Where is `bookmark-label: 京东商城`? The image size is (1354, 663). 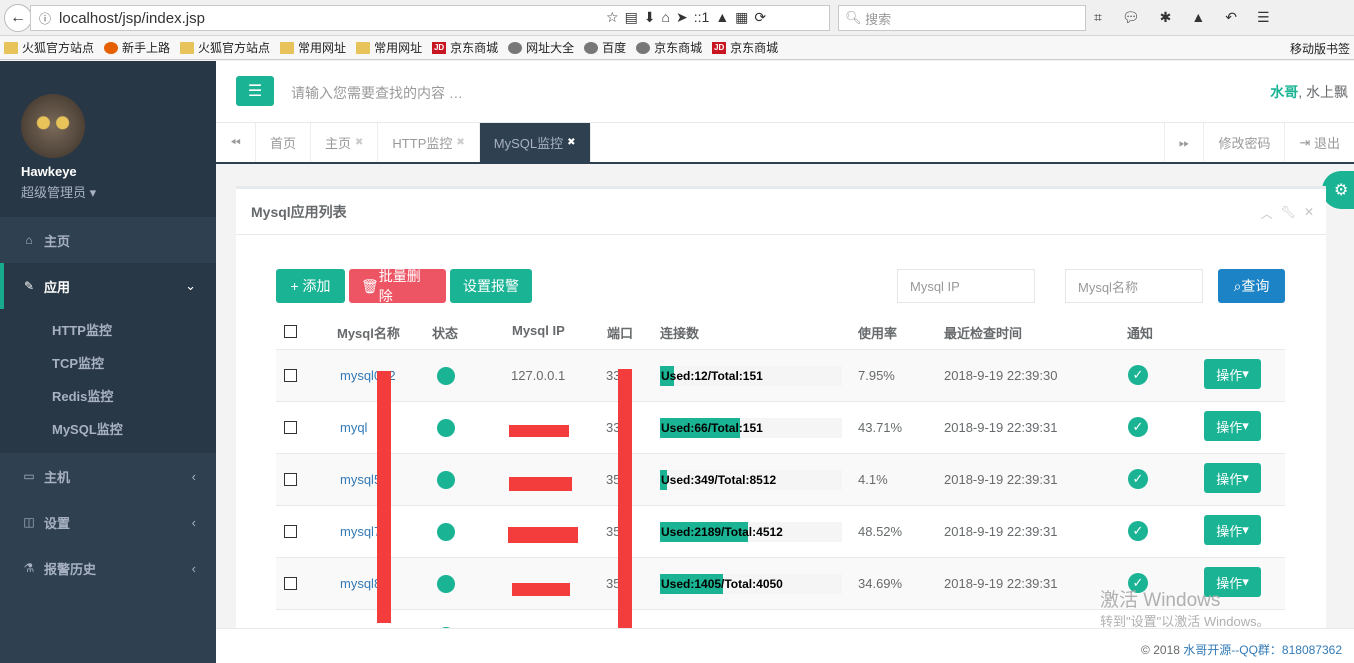
bookmark-label: 京东商城 is located at coordinates (754, 48).